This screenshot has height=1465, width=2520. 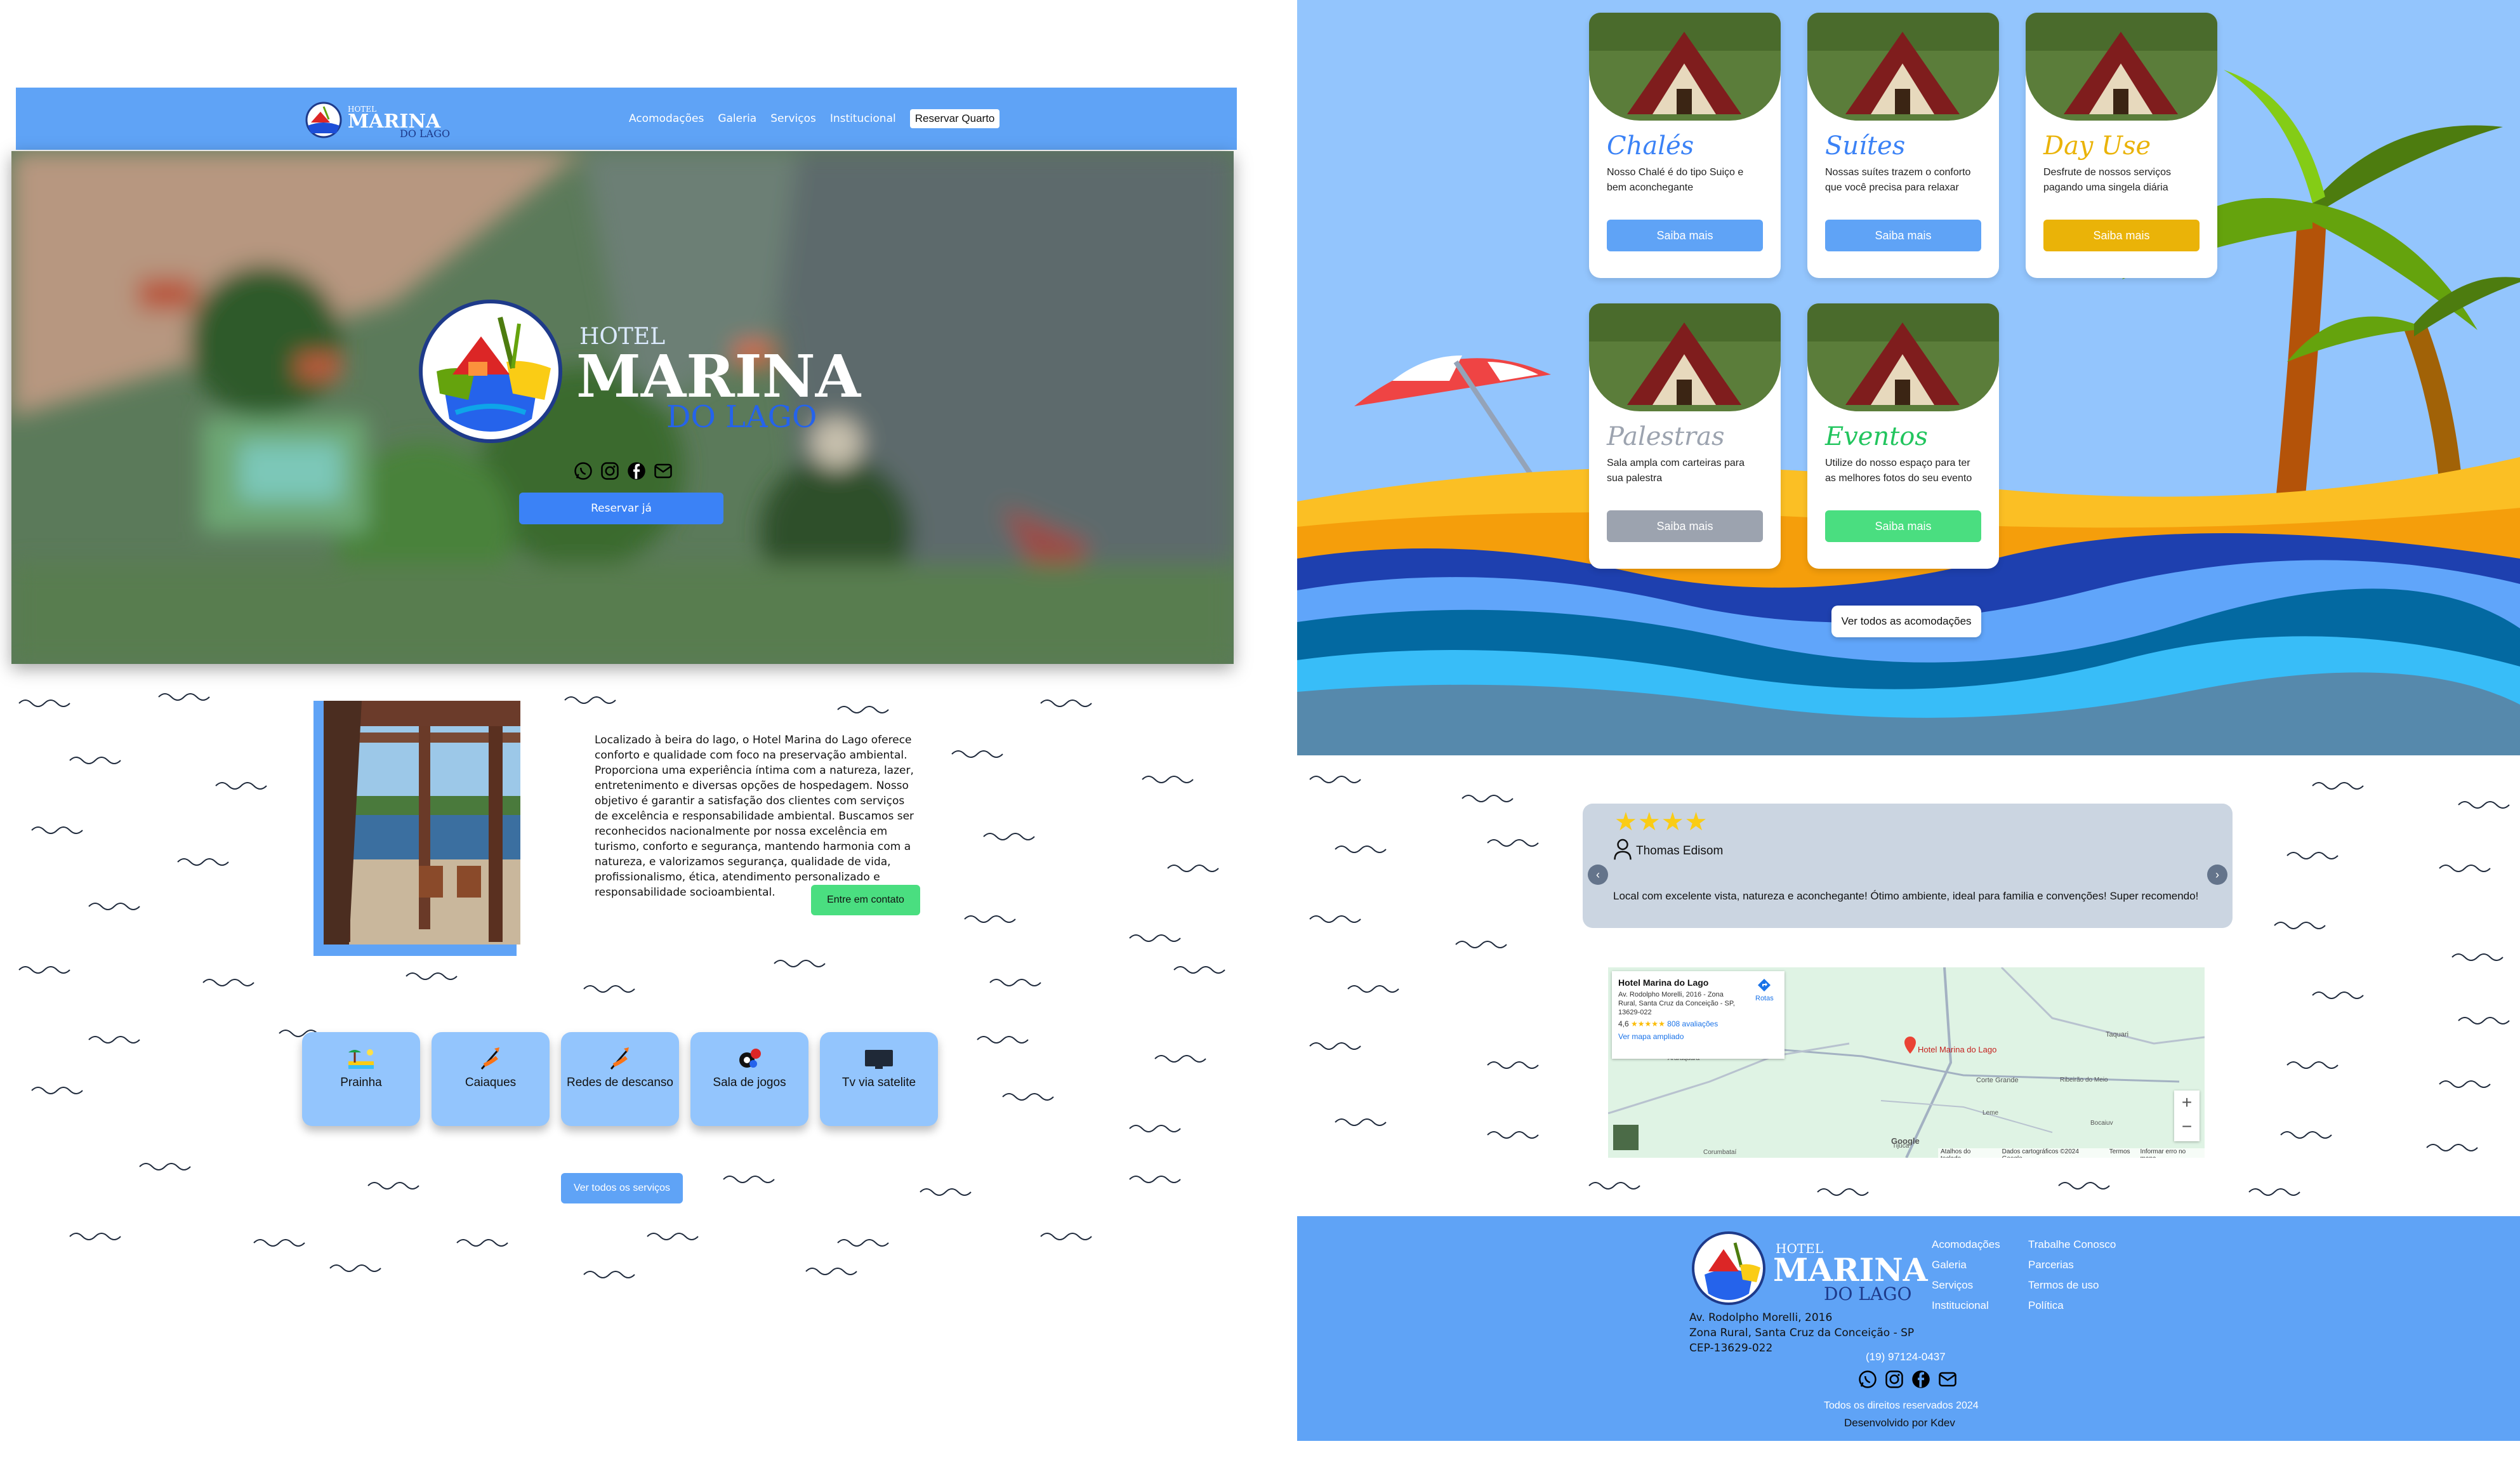 What do you see at coordinates (865, 900) in the screenshot?
I see `contact-button: Entre em contato` at bounding box center [865, 900].